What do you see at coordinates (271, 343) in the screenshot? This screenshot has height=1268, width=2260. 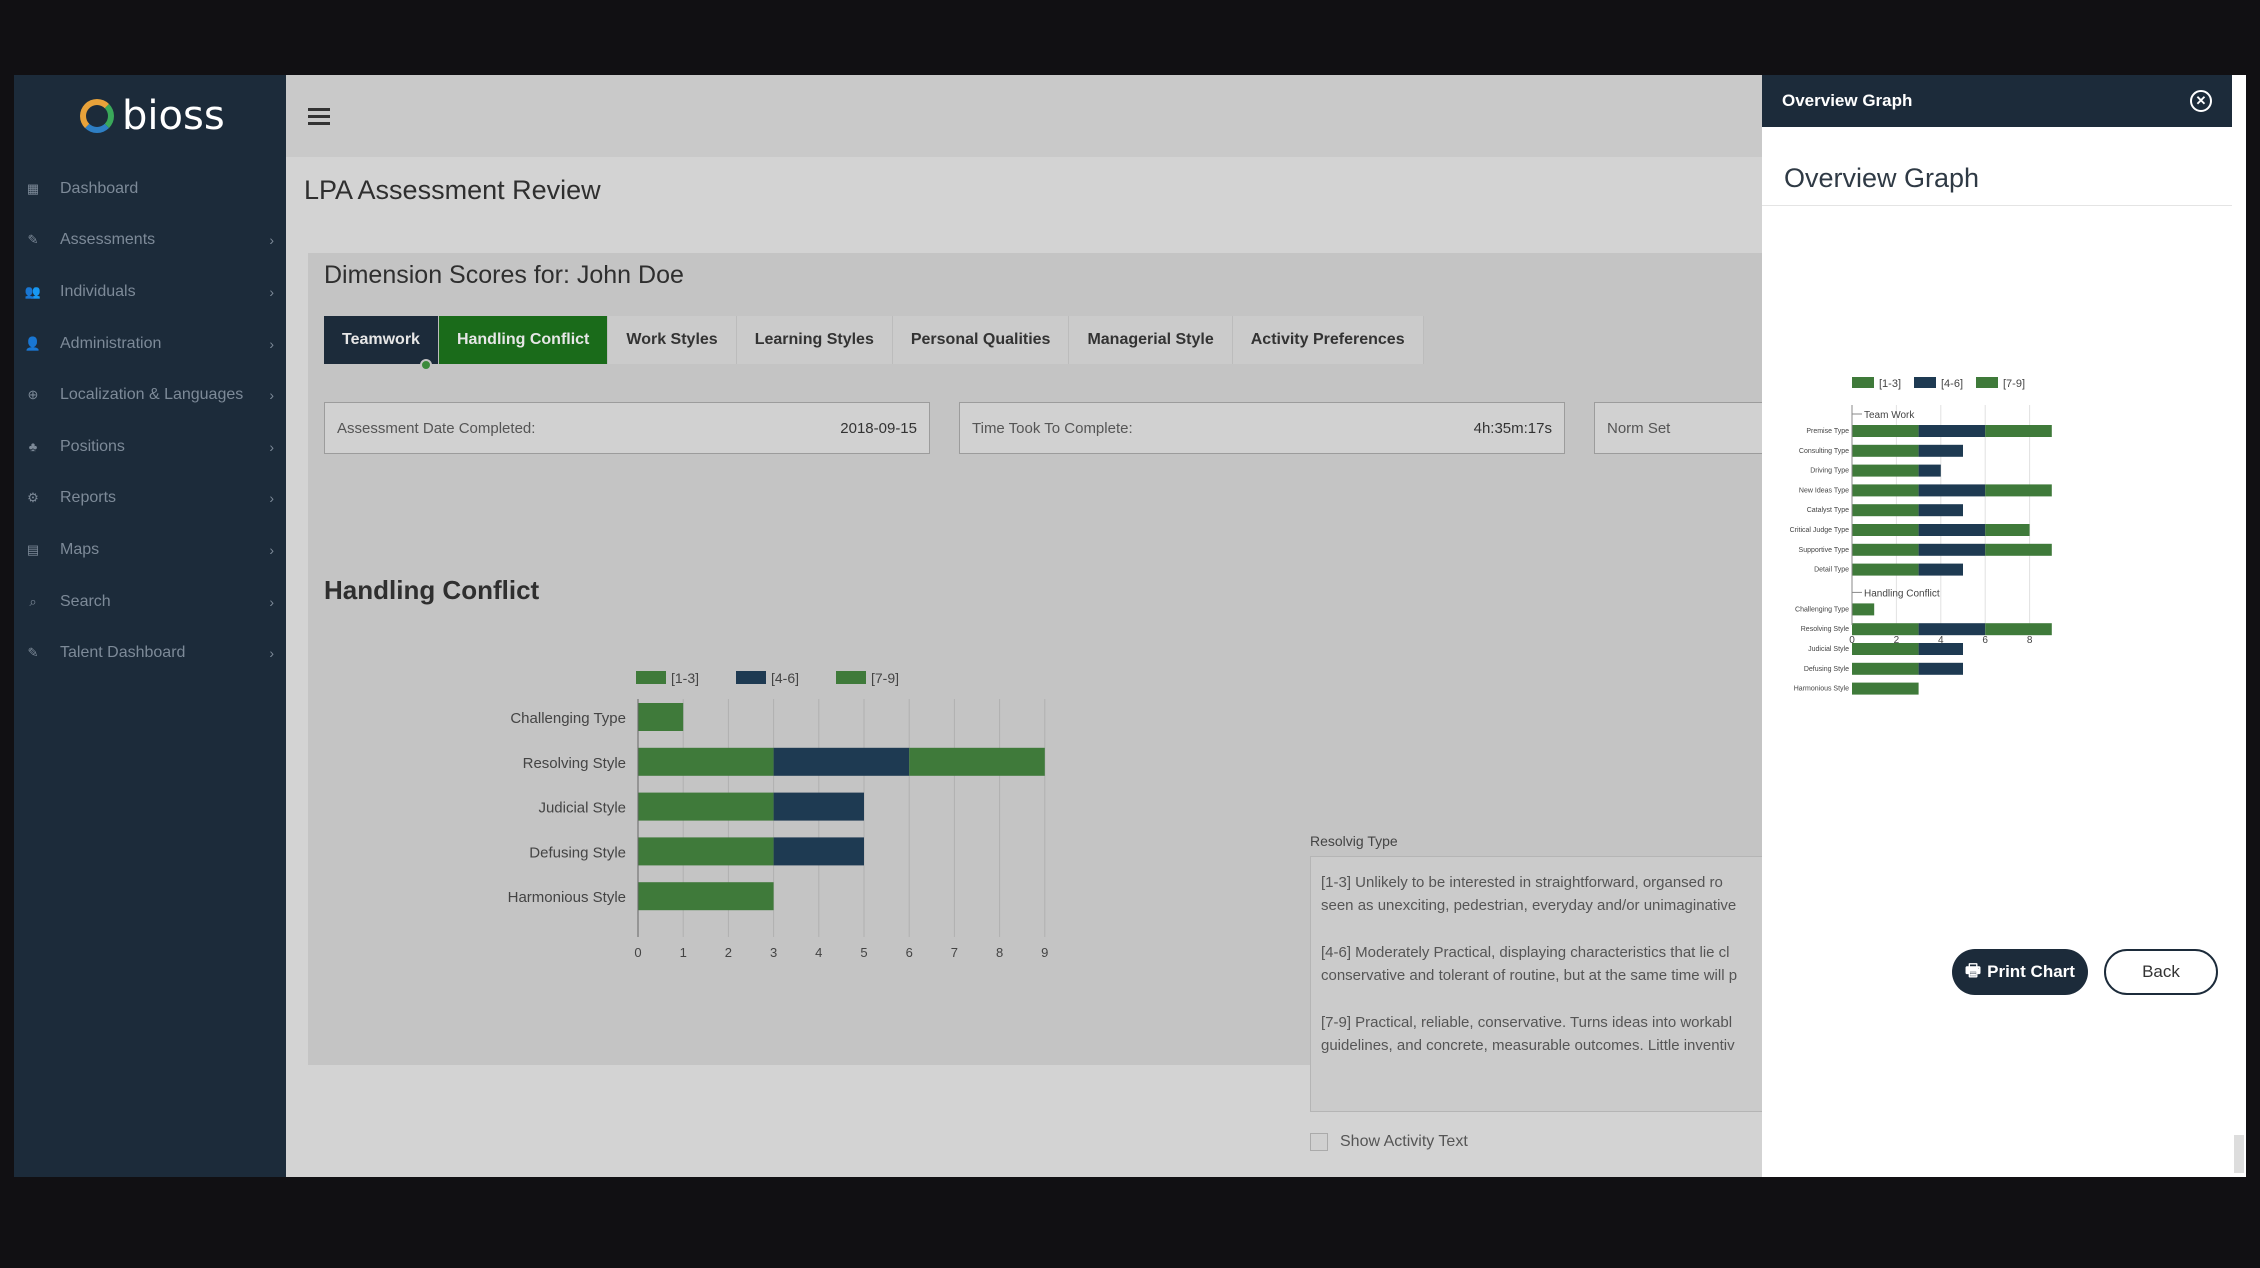 I see `chevron-right-icon: ›` at bounding box center [271, 343].